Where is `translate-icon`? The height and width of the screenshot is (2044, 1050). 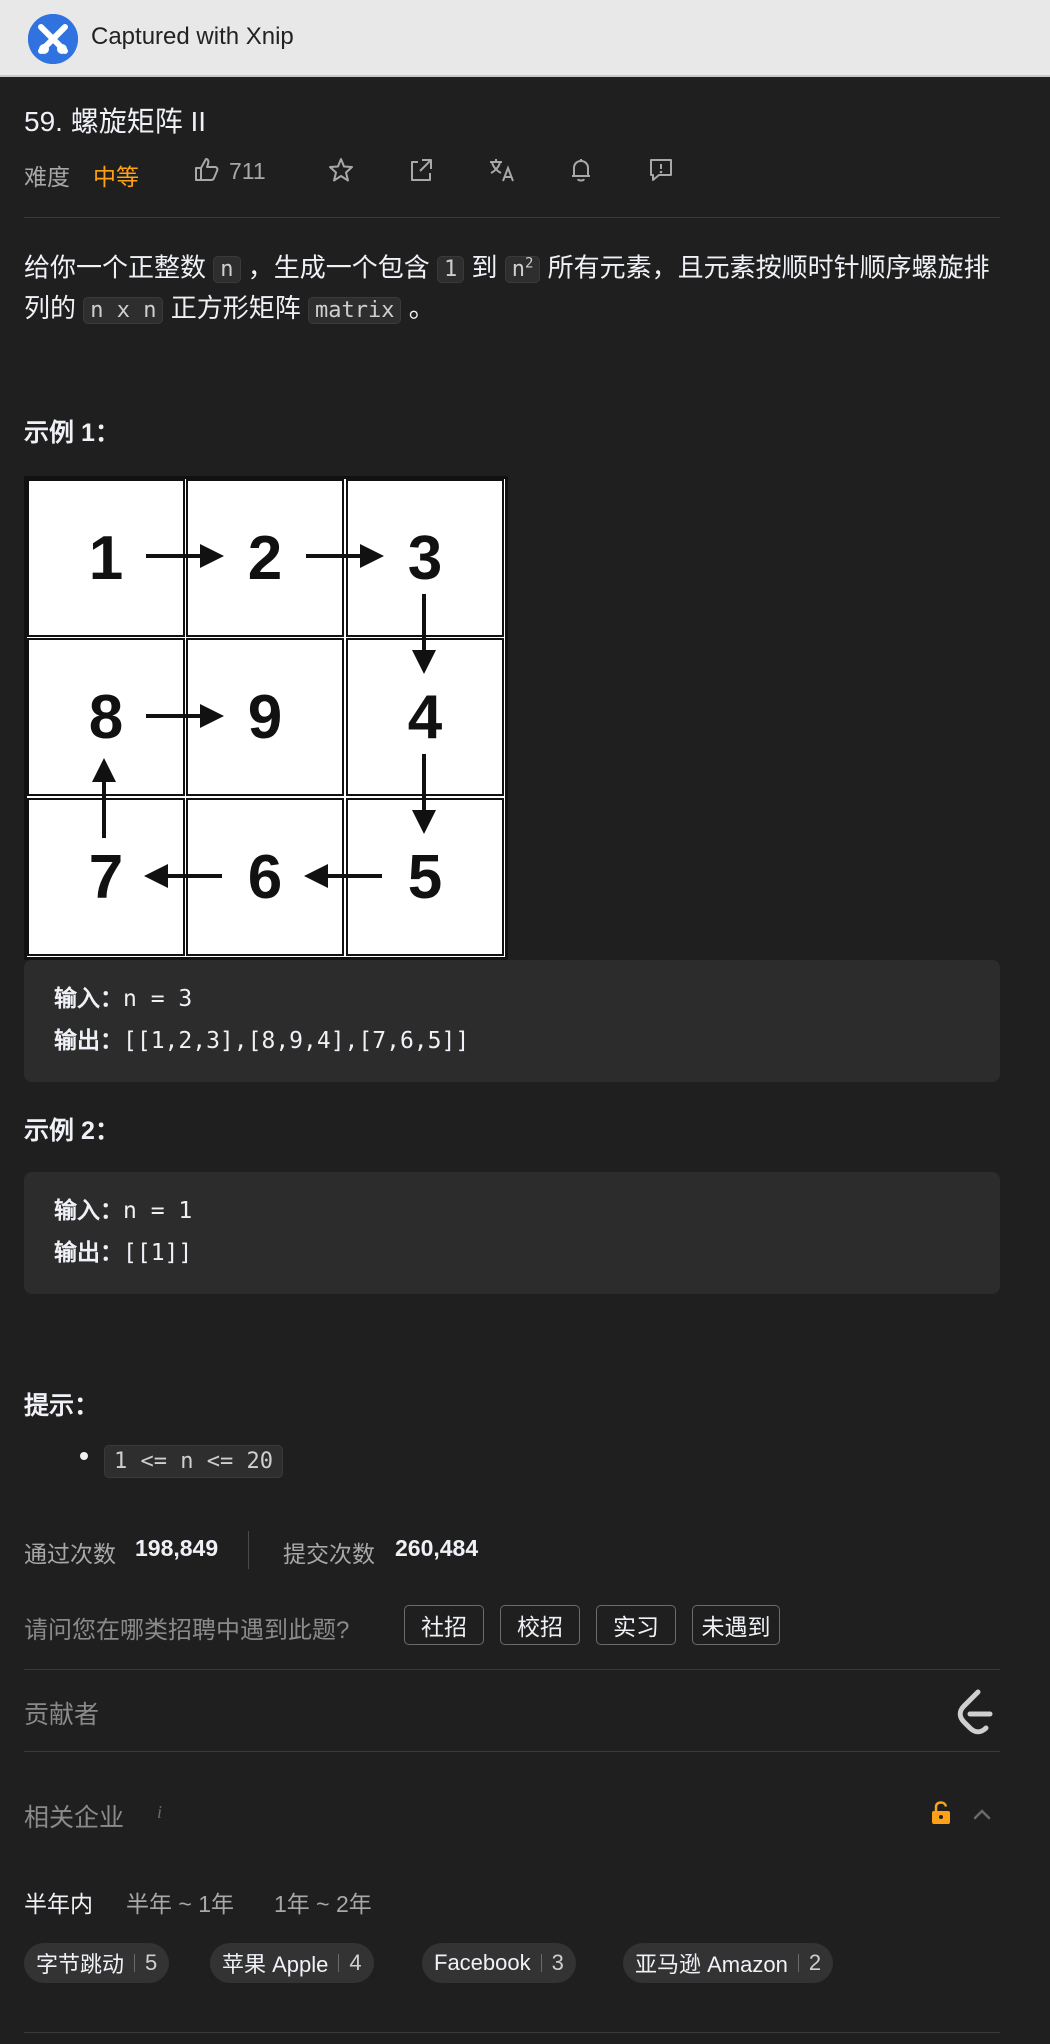
translate-icon is located at coordinates (501, 170).